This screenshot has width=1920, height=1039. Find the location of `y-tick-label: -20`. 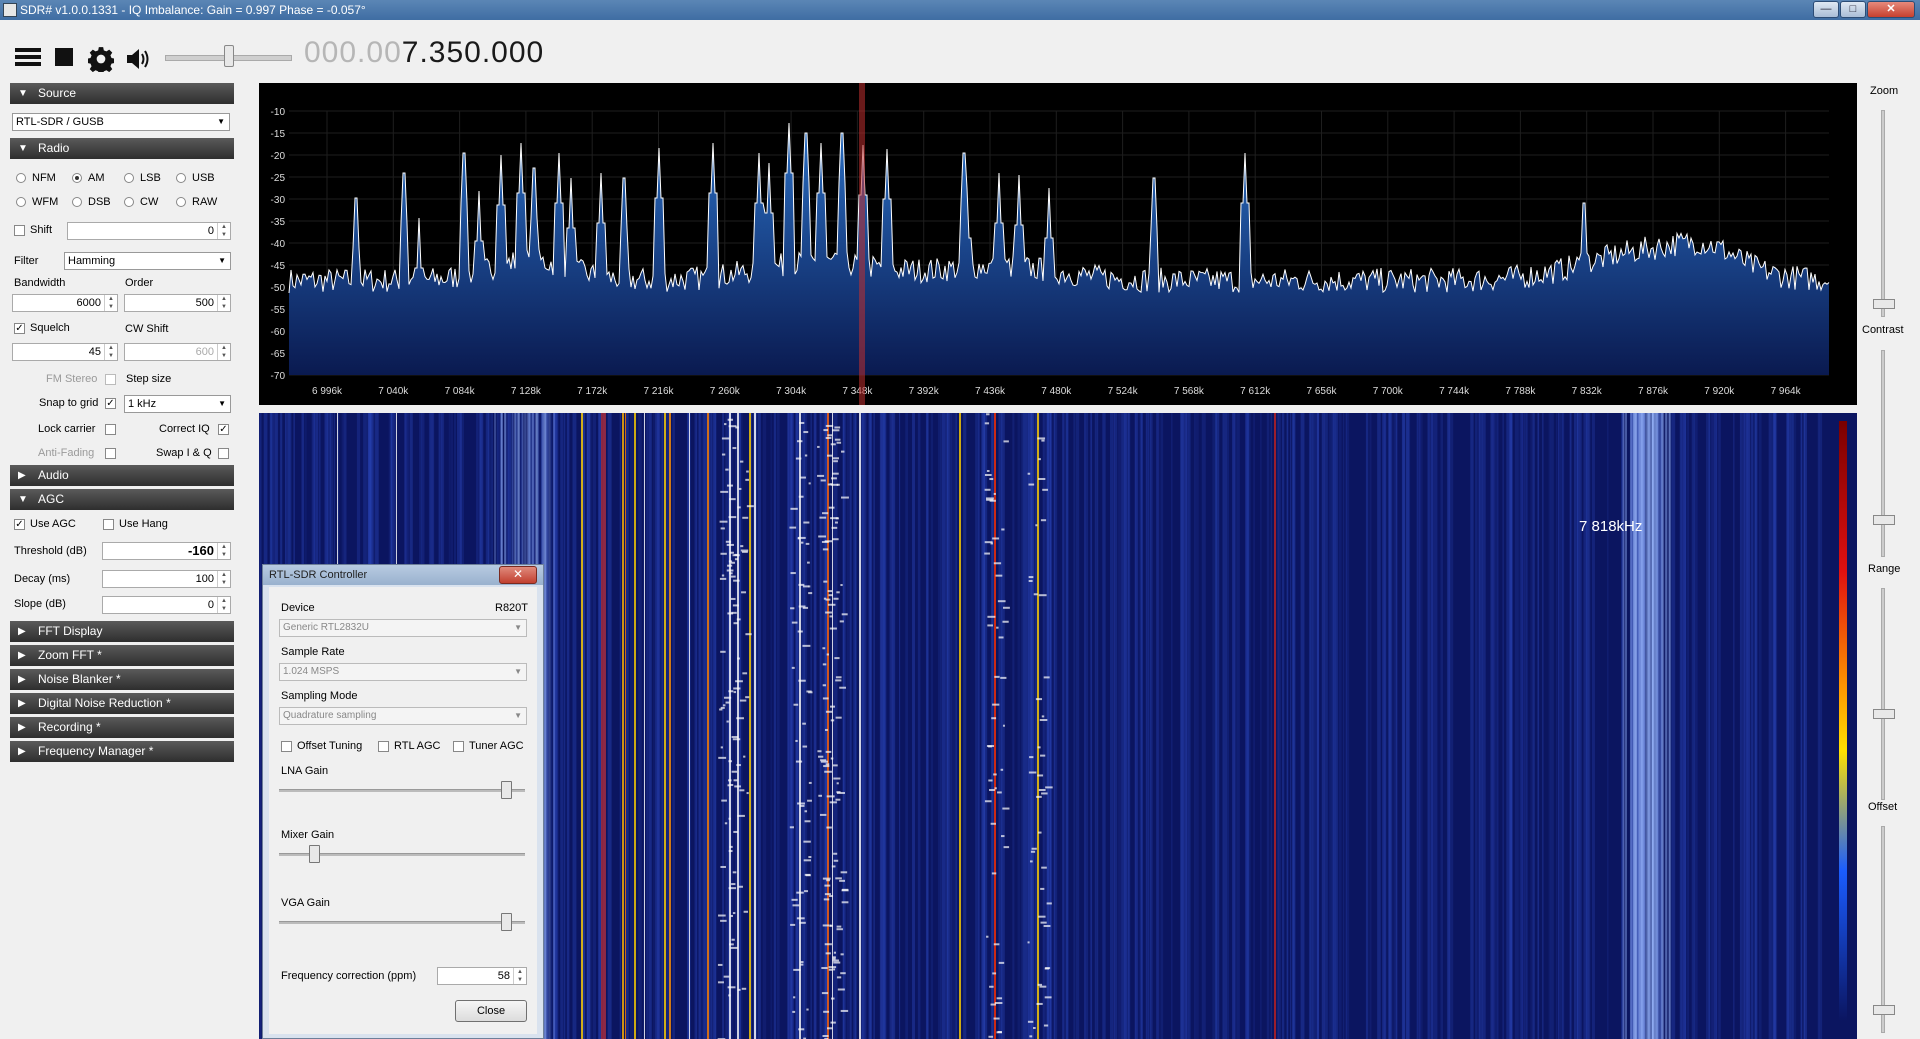

y-tick-label: -20 is located at coordinates (278, 156).